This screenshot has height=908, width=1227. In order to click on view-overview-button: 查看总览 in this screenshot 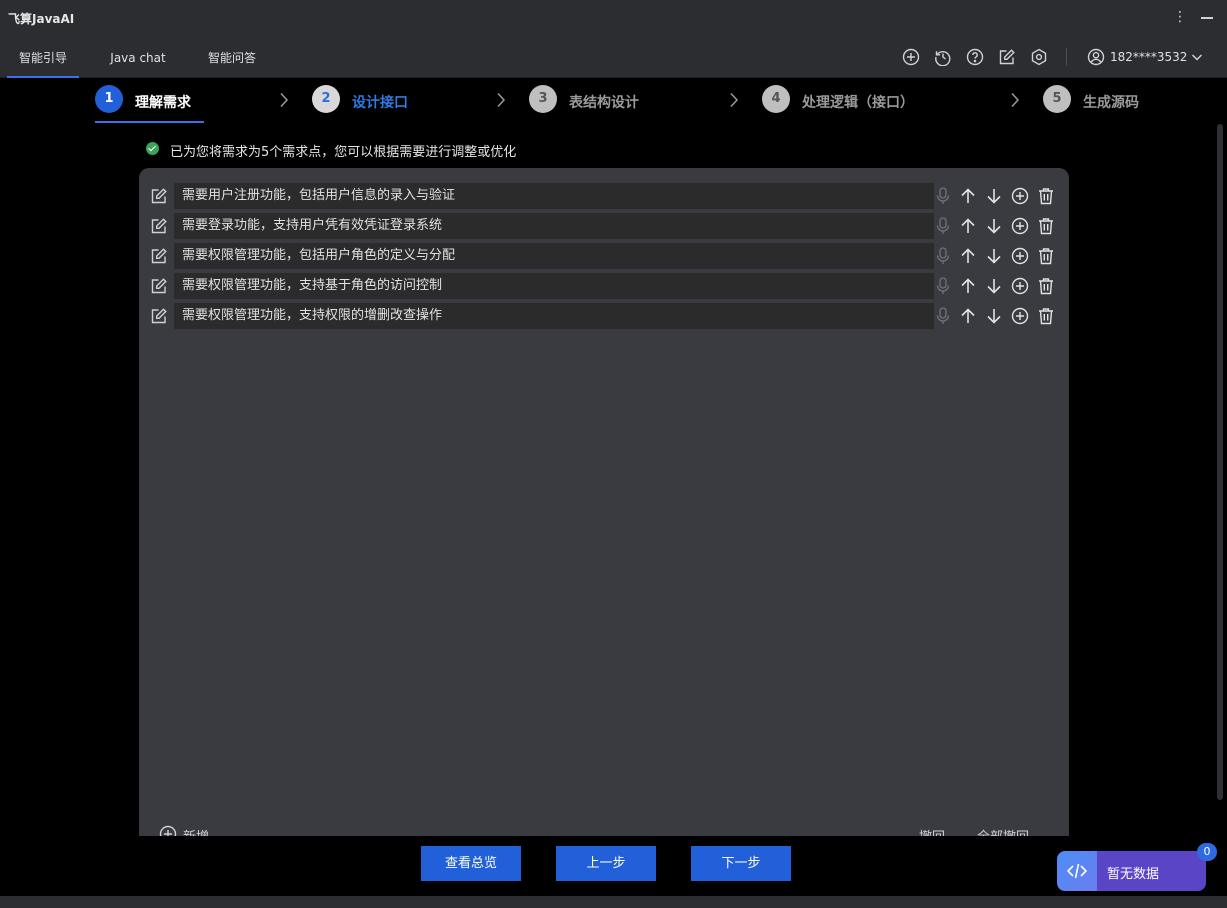, I will do `click(471, 863)`.